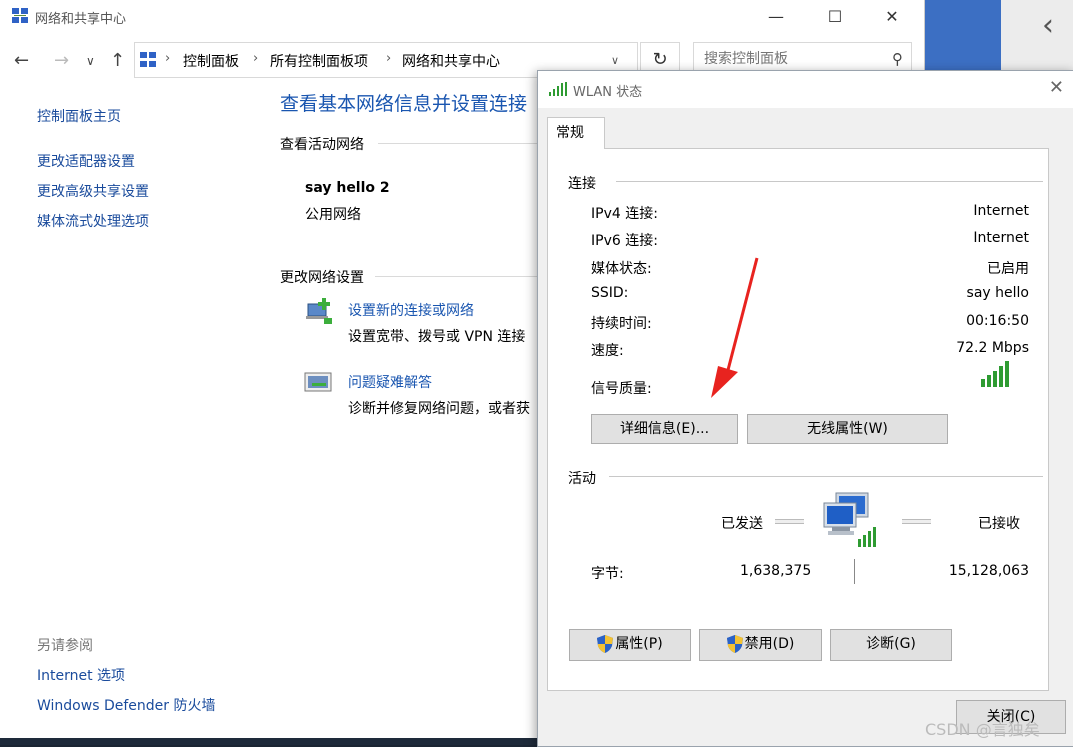  Describe the element at coordinates (735, 327) in the screenshot. I see `annotation-arrow-icon` at that location.